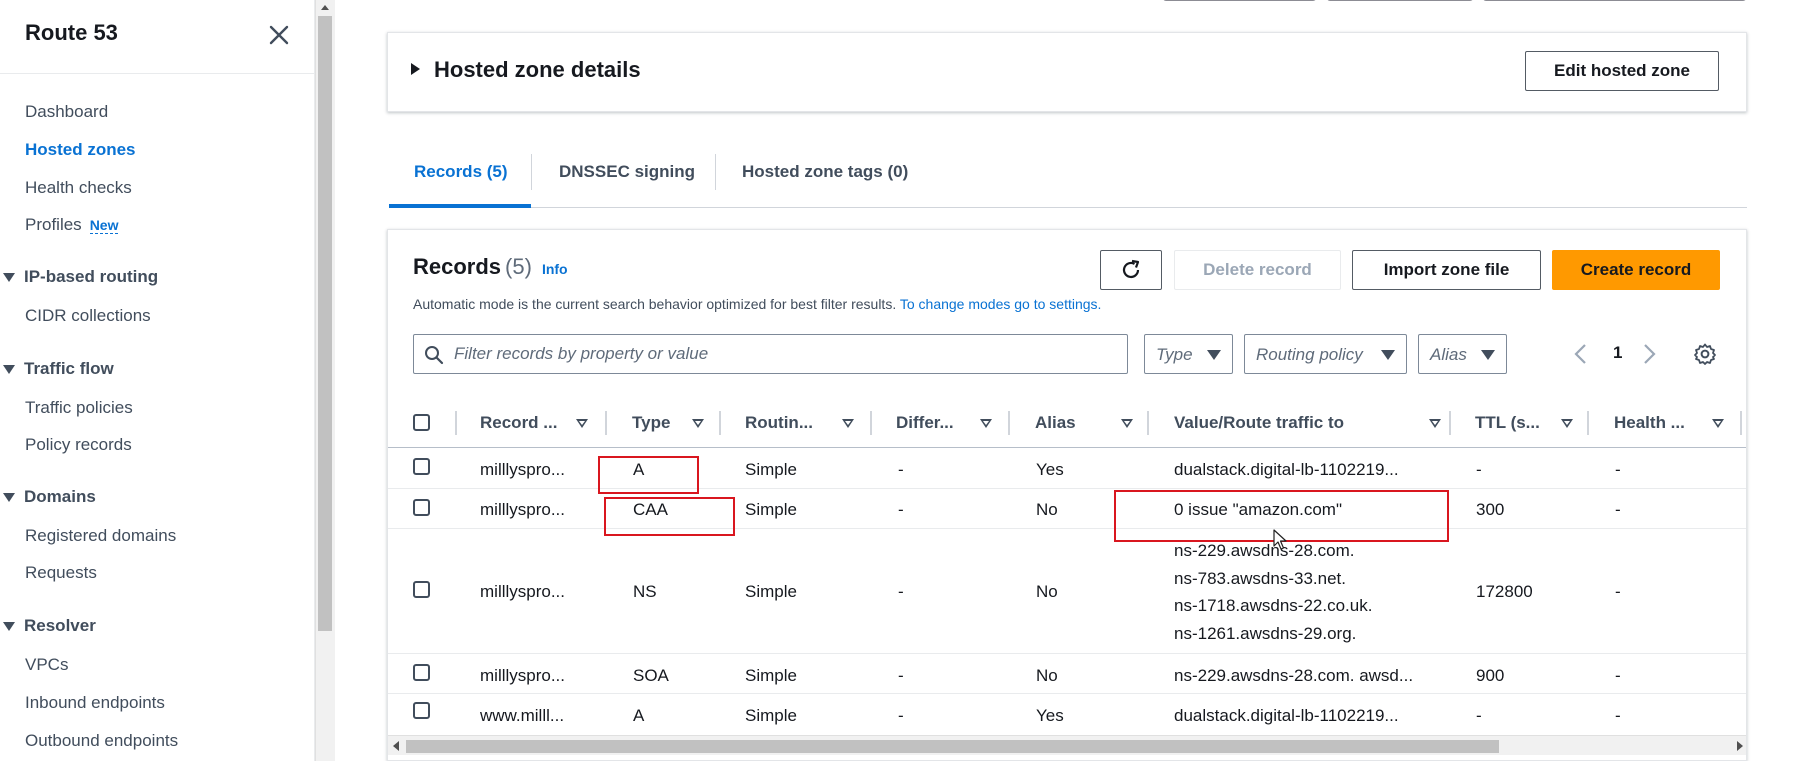 This screenshot has height=761, width=1797. I want to click on settings-link: To change modes go to settings., so click(1001, 304).